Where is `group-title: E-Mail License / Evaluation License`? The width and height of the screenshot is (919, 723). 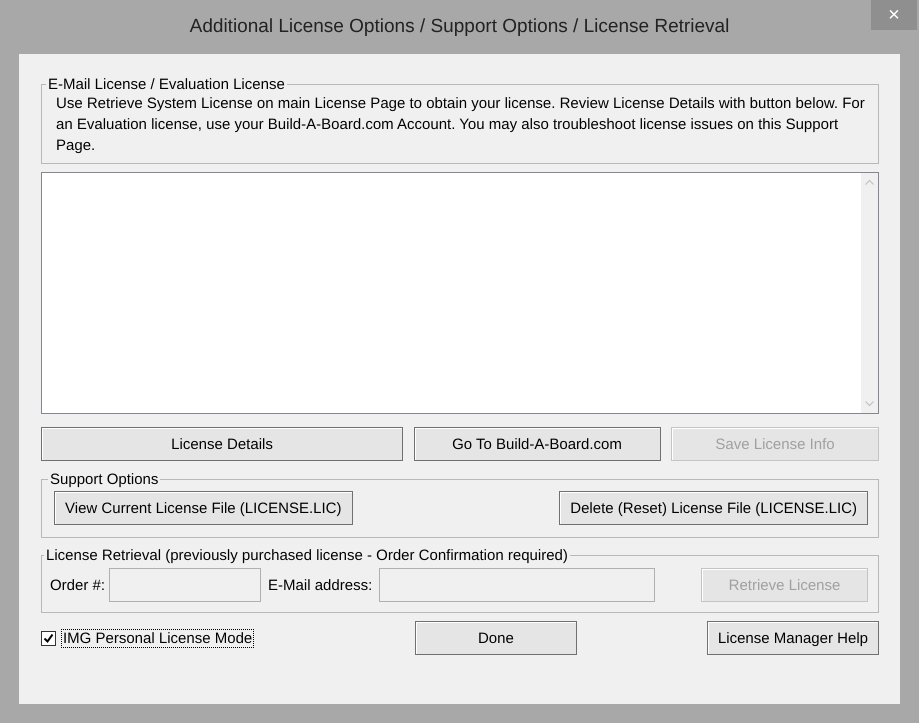 group-title: E-Mail License / Evaluation License is located at coordinates (166, 84).